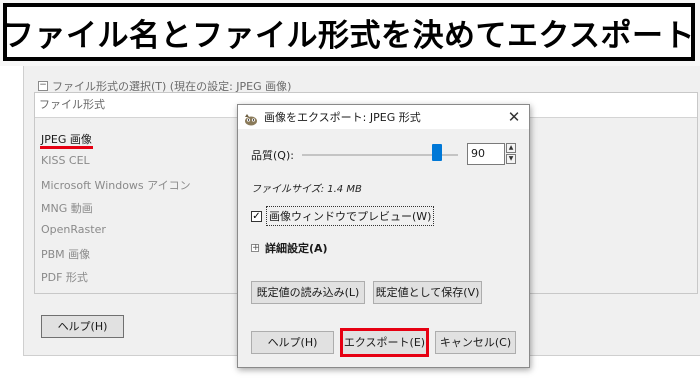 This screenshot has height=382, width=700. I want to click on cancel-button: キャンセル(C), so click(475, 342).